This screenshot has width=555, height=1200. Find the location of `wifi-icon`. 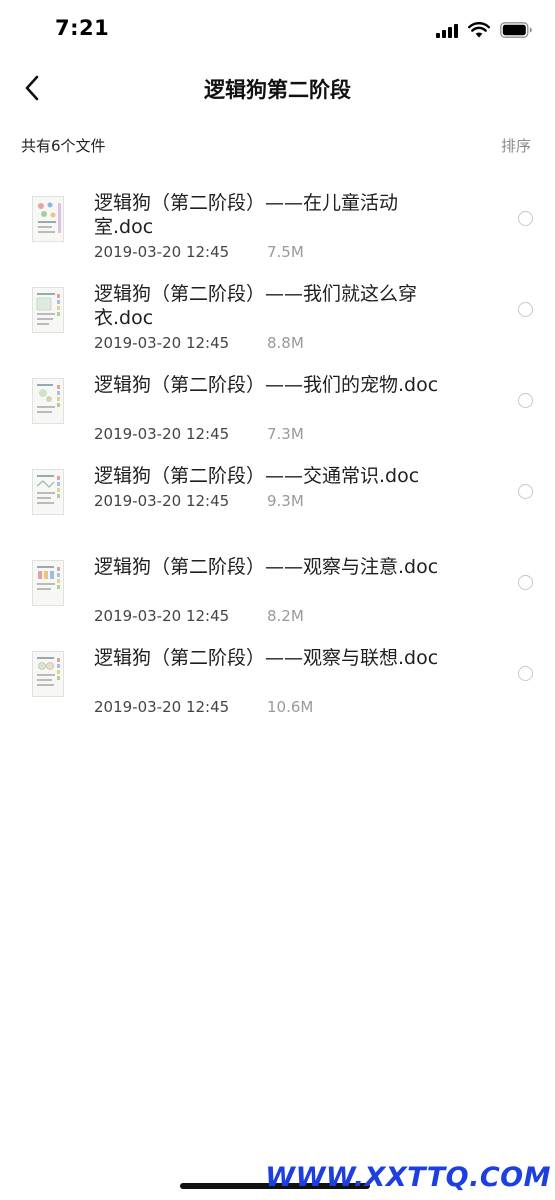

wifi-icon is located at coordinates (479, 30).